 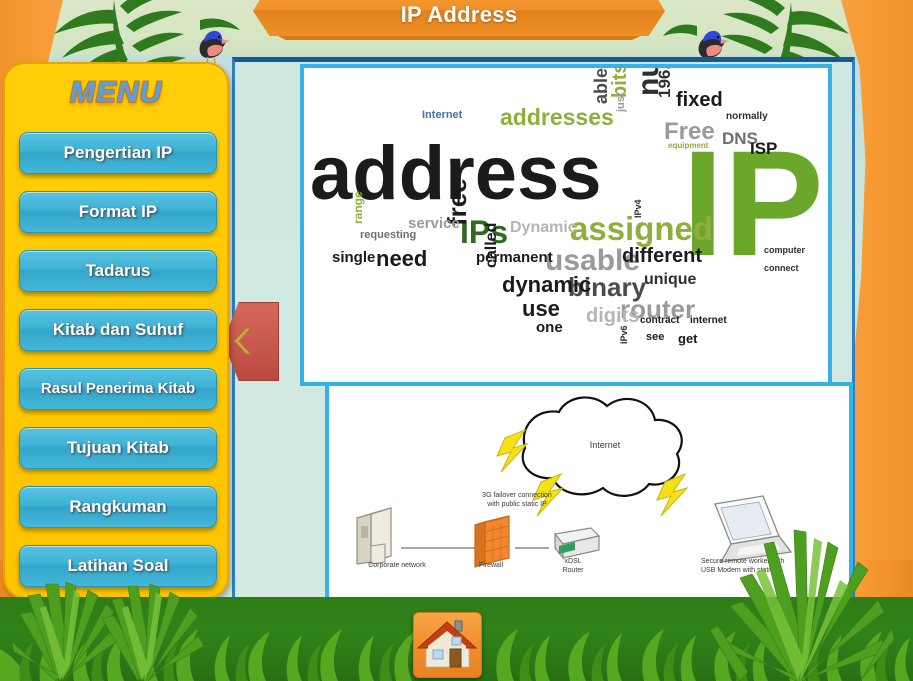 What do you see at coordinates (664, 83) in the screenshot?
I see `wordcloud-word: 196.122.0.255` at bounding box center [664, 83].